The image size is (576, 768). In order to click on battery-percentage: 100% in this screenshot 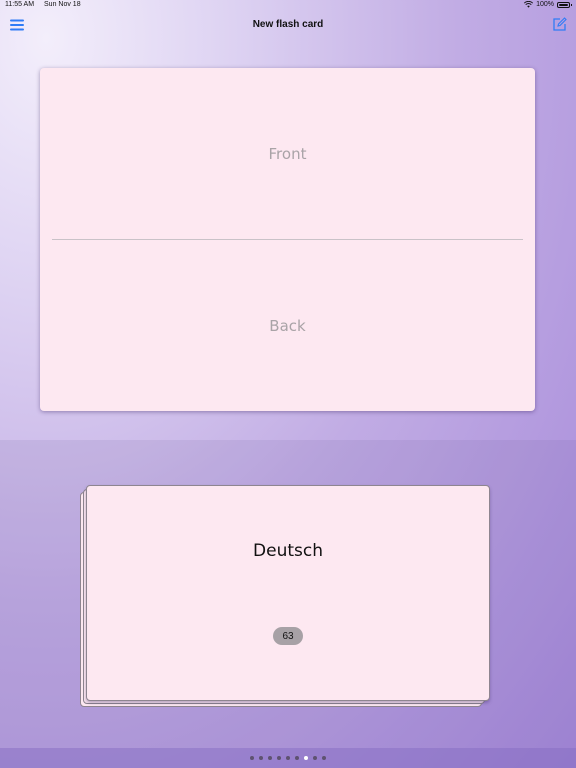, I will do `click(545, 4)`.